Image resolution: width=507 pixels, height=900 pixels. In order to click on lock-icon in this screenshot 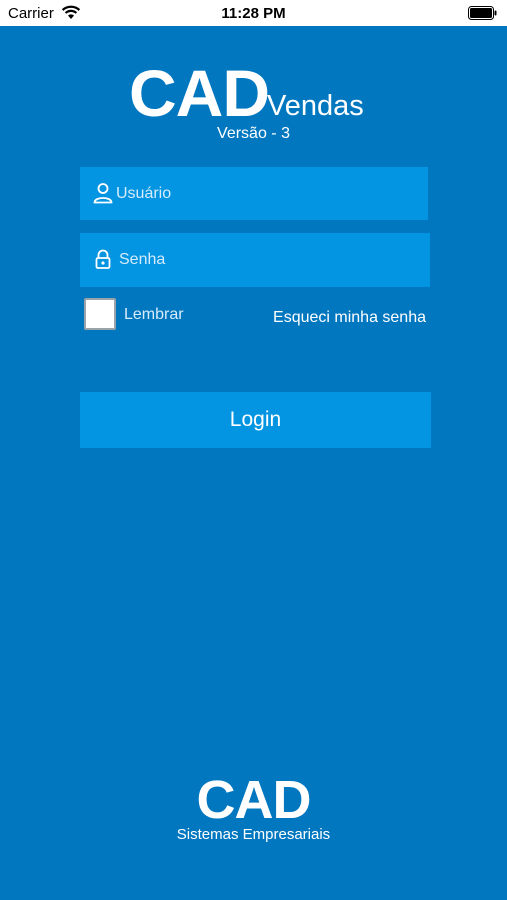, I will do `click(103, 259)`.